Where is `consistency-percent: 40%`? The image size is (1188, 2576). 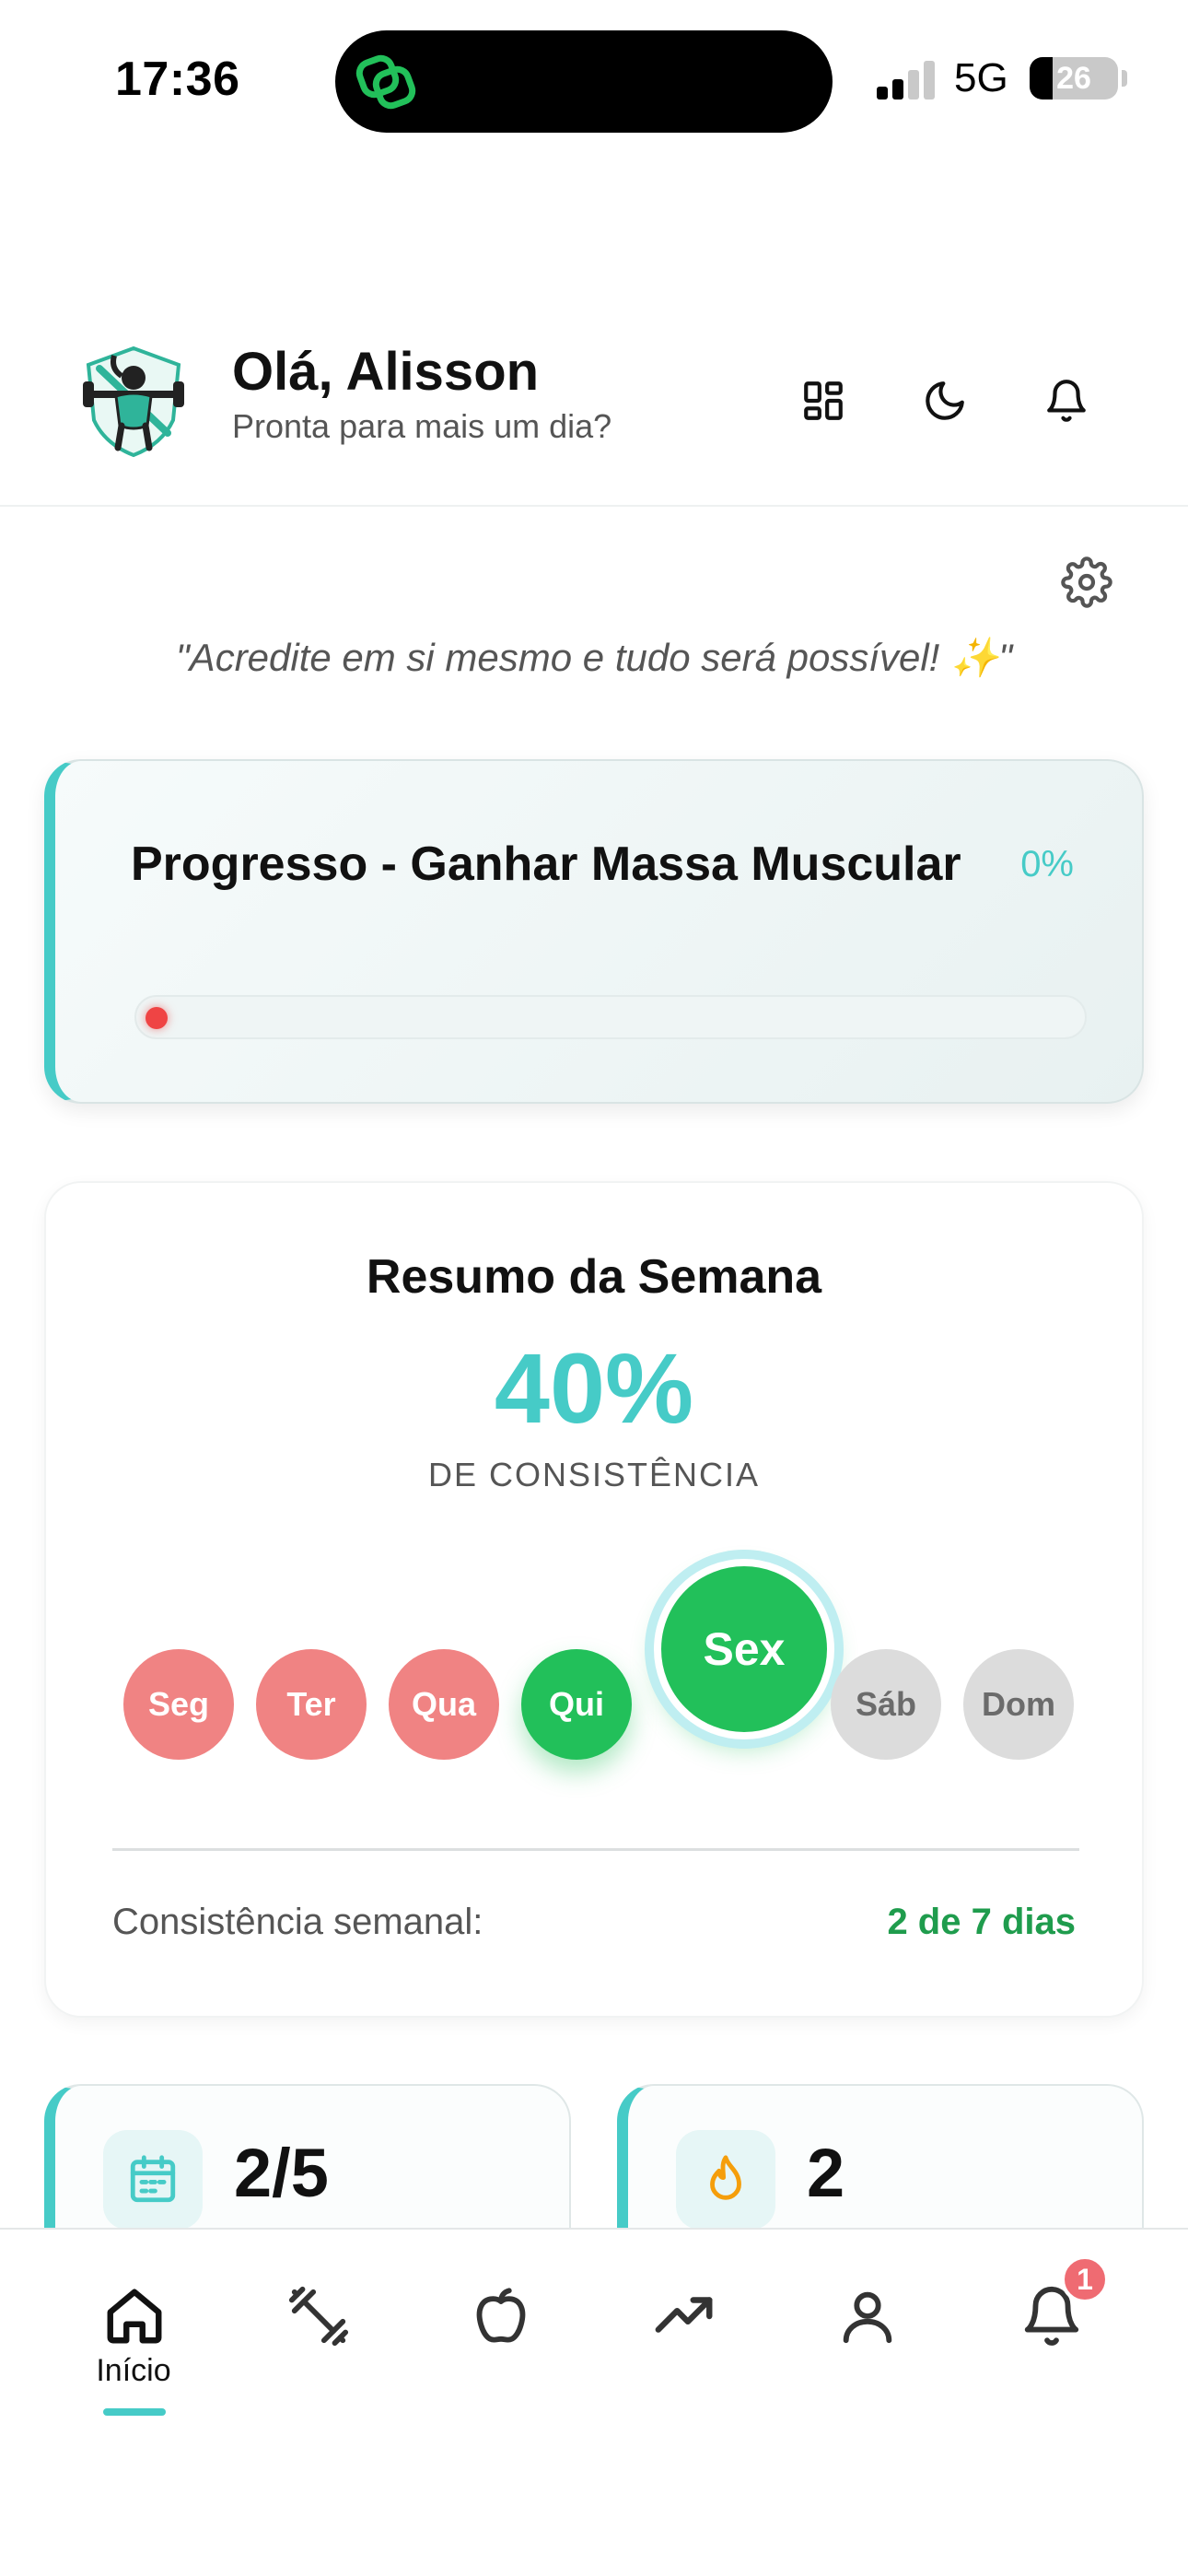 consistency-percent: 40% is located at coordinates (594, 1388).